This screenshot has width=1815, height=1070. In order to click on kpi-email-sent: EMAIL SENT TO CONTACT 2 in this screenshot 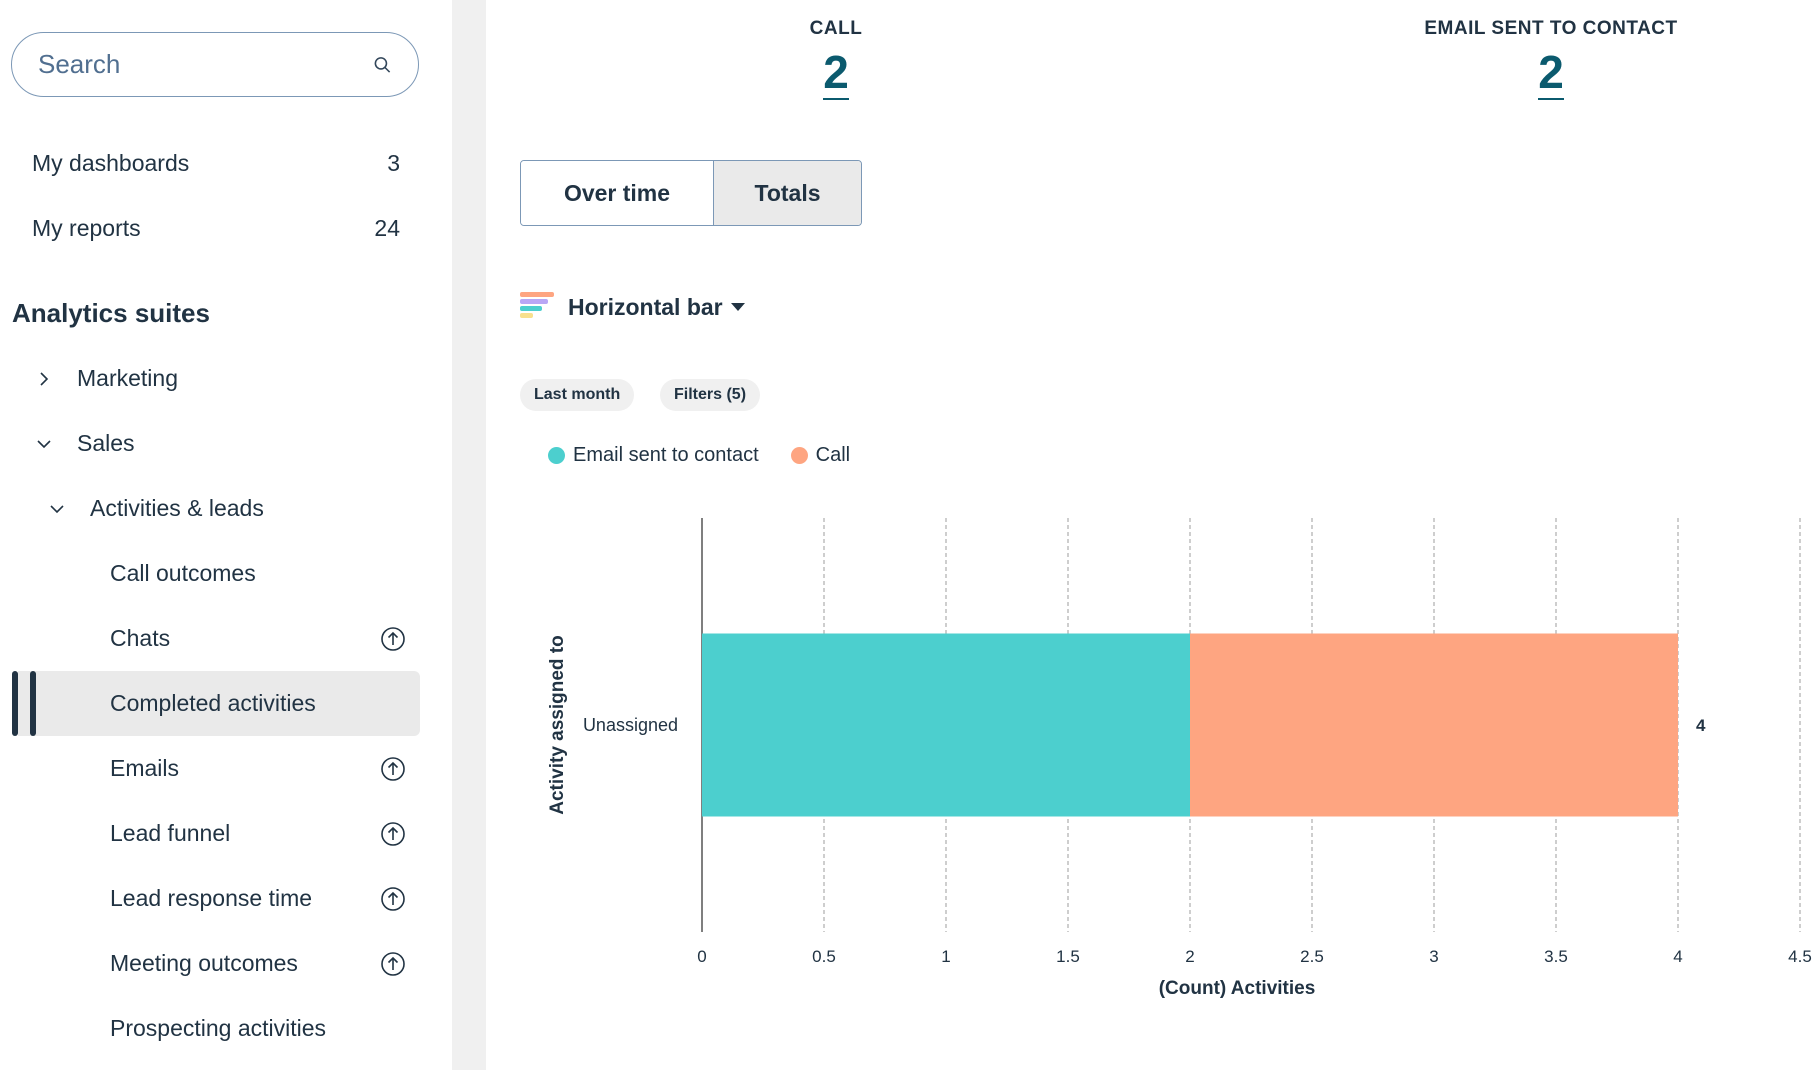, I will do `click(1551, 59)`.